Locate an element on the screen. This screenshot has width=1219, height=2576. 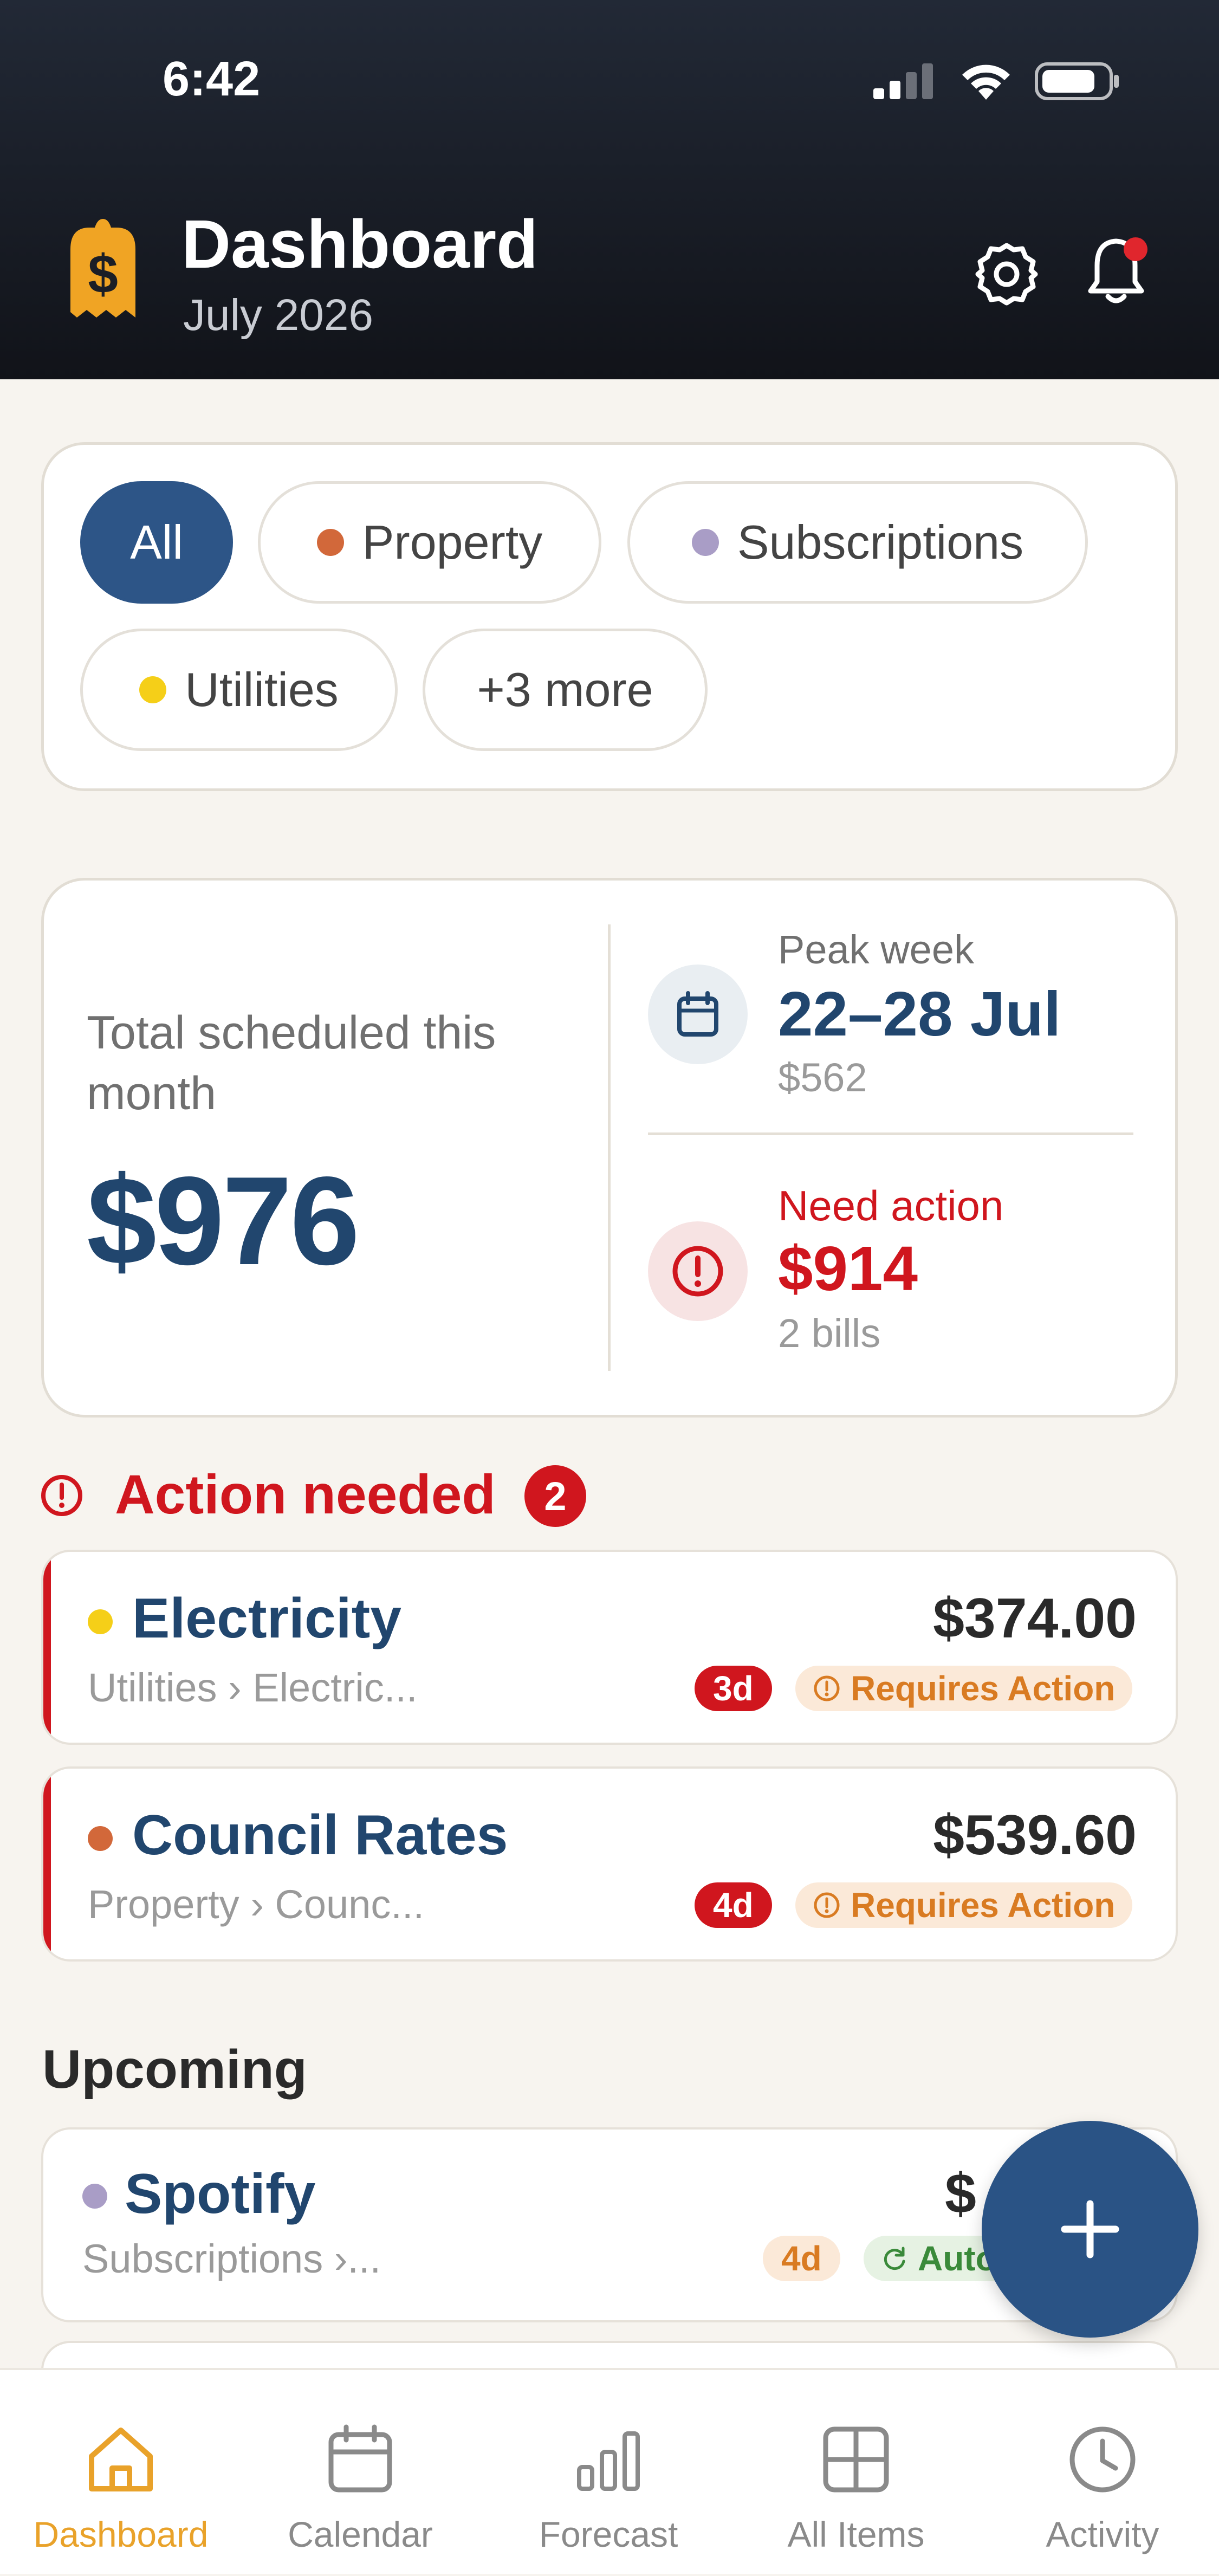
add-bill-button is located at coordinates (1090, 2229).